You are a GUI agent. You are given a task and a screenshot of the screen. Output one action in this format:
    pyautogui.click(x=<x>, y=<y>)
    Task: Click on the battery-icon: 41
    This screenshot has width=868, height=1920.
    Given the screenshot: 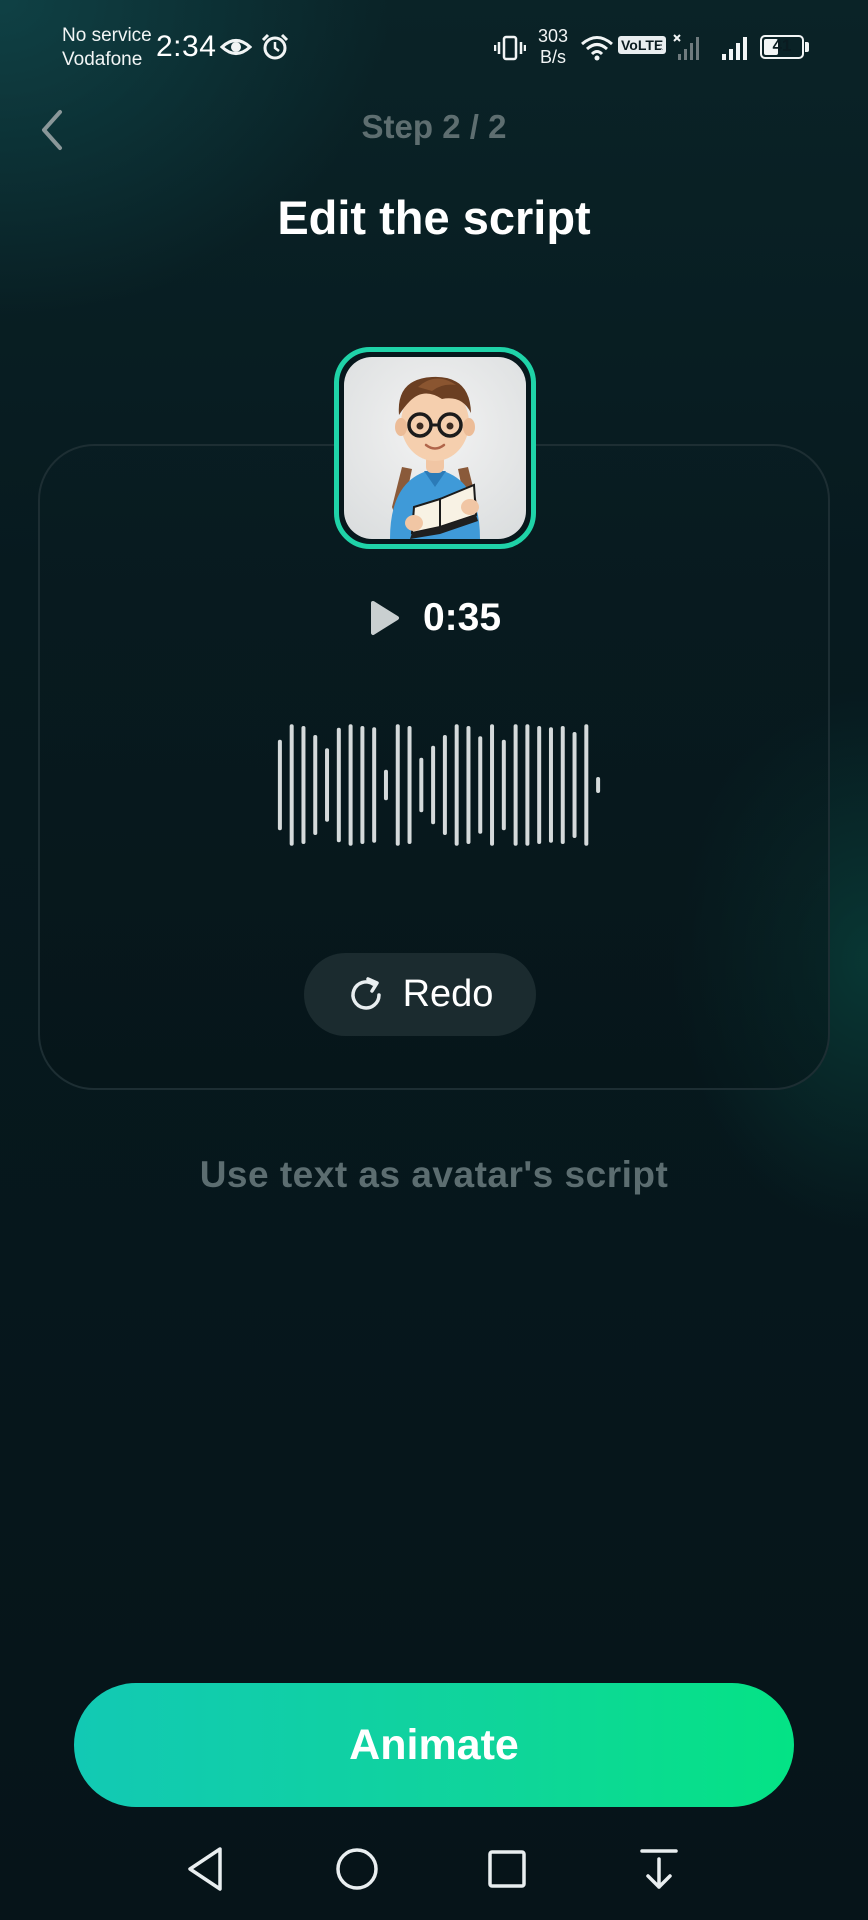 What is the action you would take?
    pyautogui.click(x=782, y=47)
    